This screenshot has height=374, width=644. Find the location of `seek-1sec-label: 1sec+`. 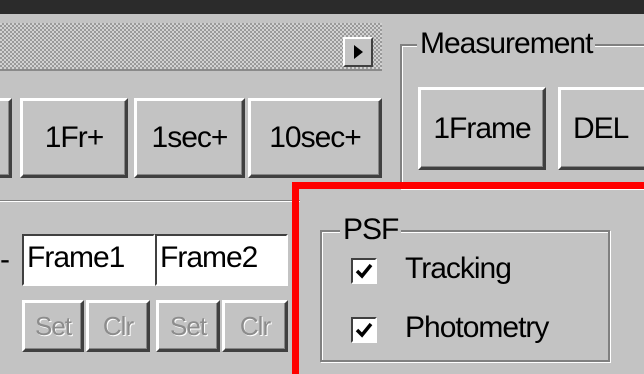

seek-1sec-label: 1sec+ is located at coordinates (190, 137).